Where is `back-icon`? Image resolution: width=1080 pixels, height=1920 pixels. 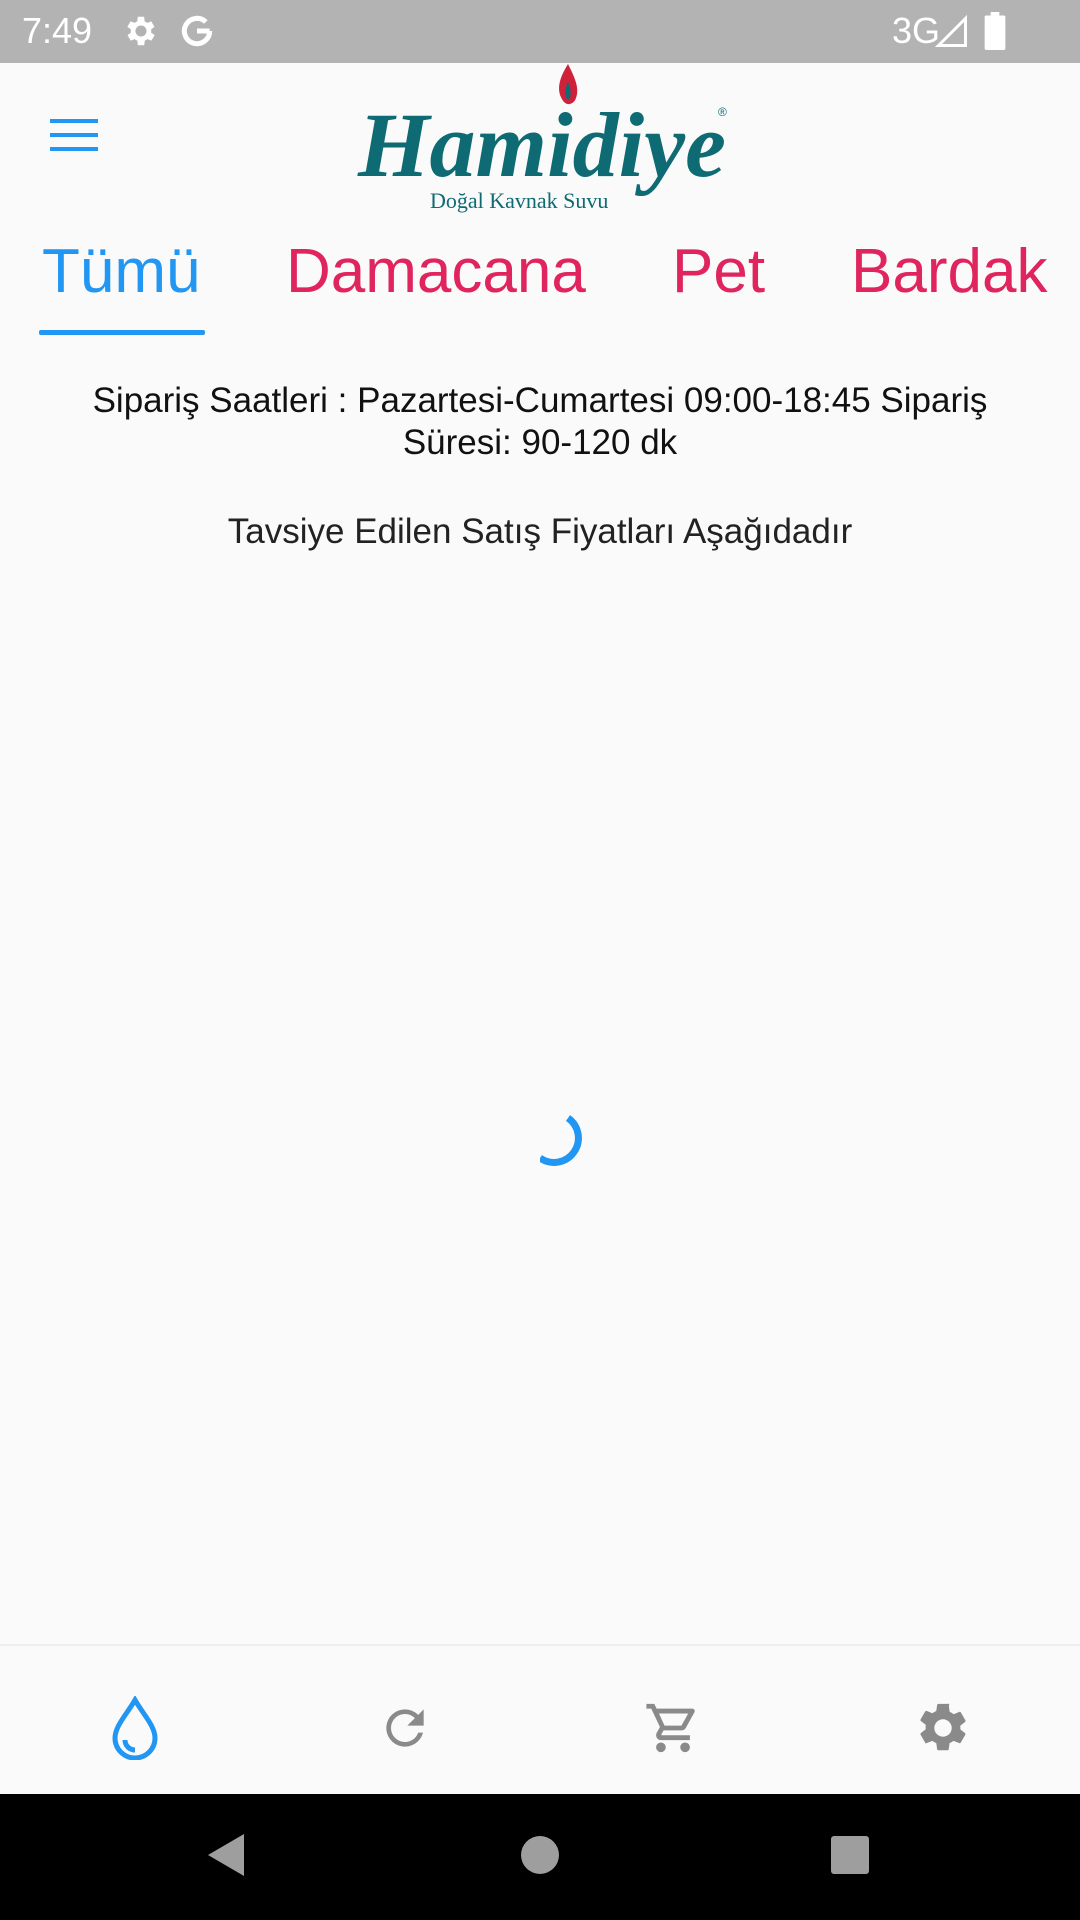
back-icon is located at coordinates (227, 1857).